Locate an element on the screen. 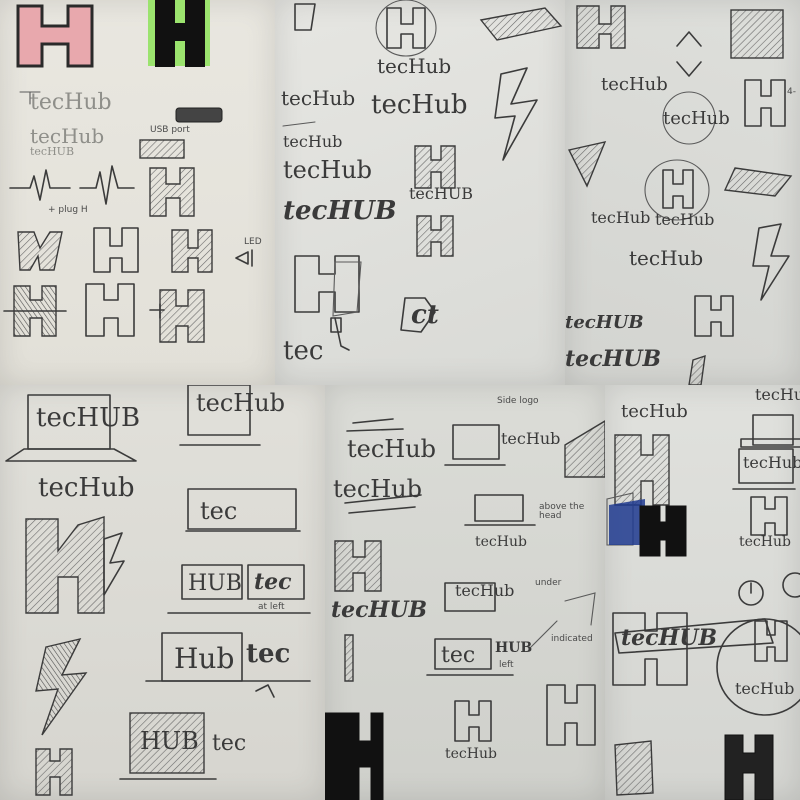 The image size is (800, 800). sketch-letters: ct is located at coordinates (425, 315).